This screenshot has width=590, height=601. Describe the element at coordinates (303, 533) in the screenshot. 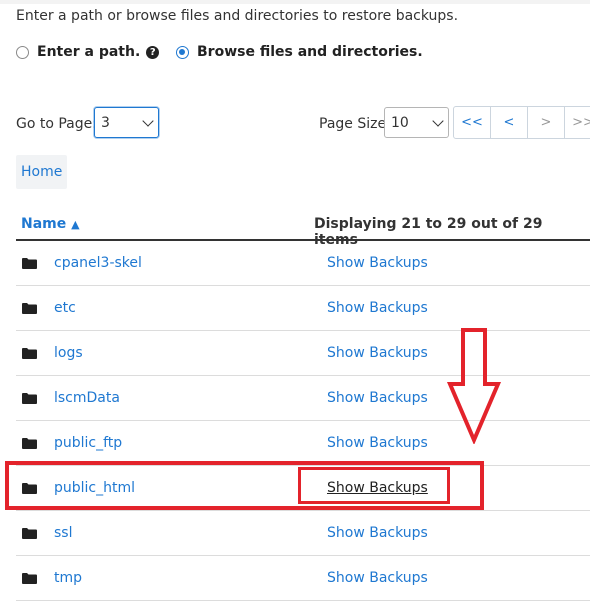

I see `table-row: ssl Show Backups` at that location.